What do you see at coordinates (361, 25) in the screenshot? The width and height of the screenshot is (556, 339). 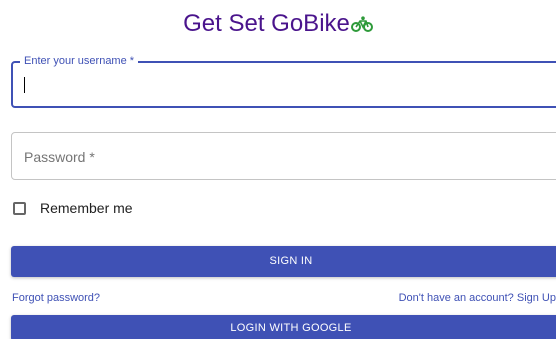 I see `bicycle-icon` at bounding box center [361, 25].